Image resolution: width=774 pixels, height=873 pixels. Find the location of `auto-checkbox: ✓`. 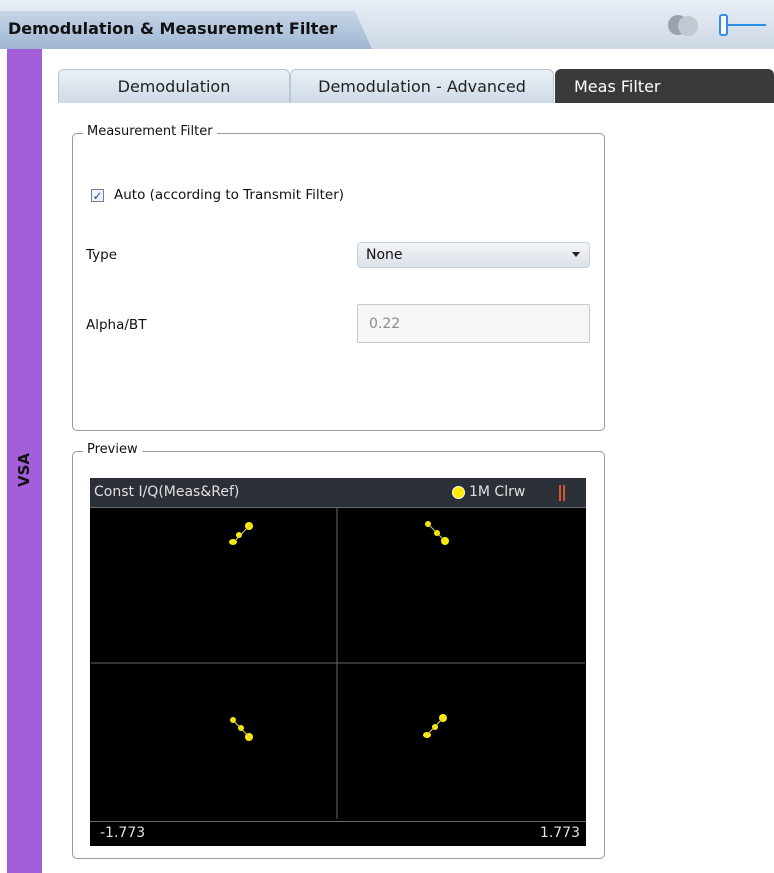

auto-checkbox: ✓ is located at coordinates (97, 195).